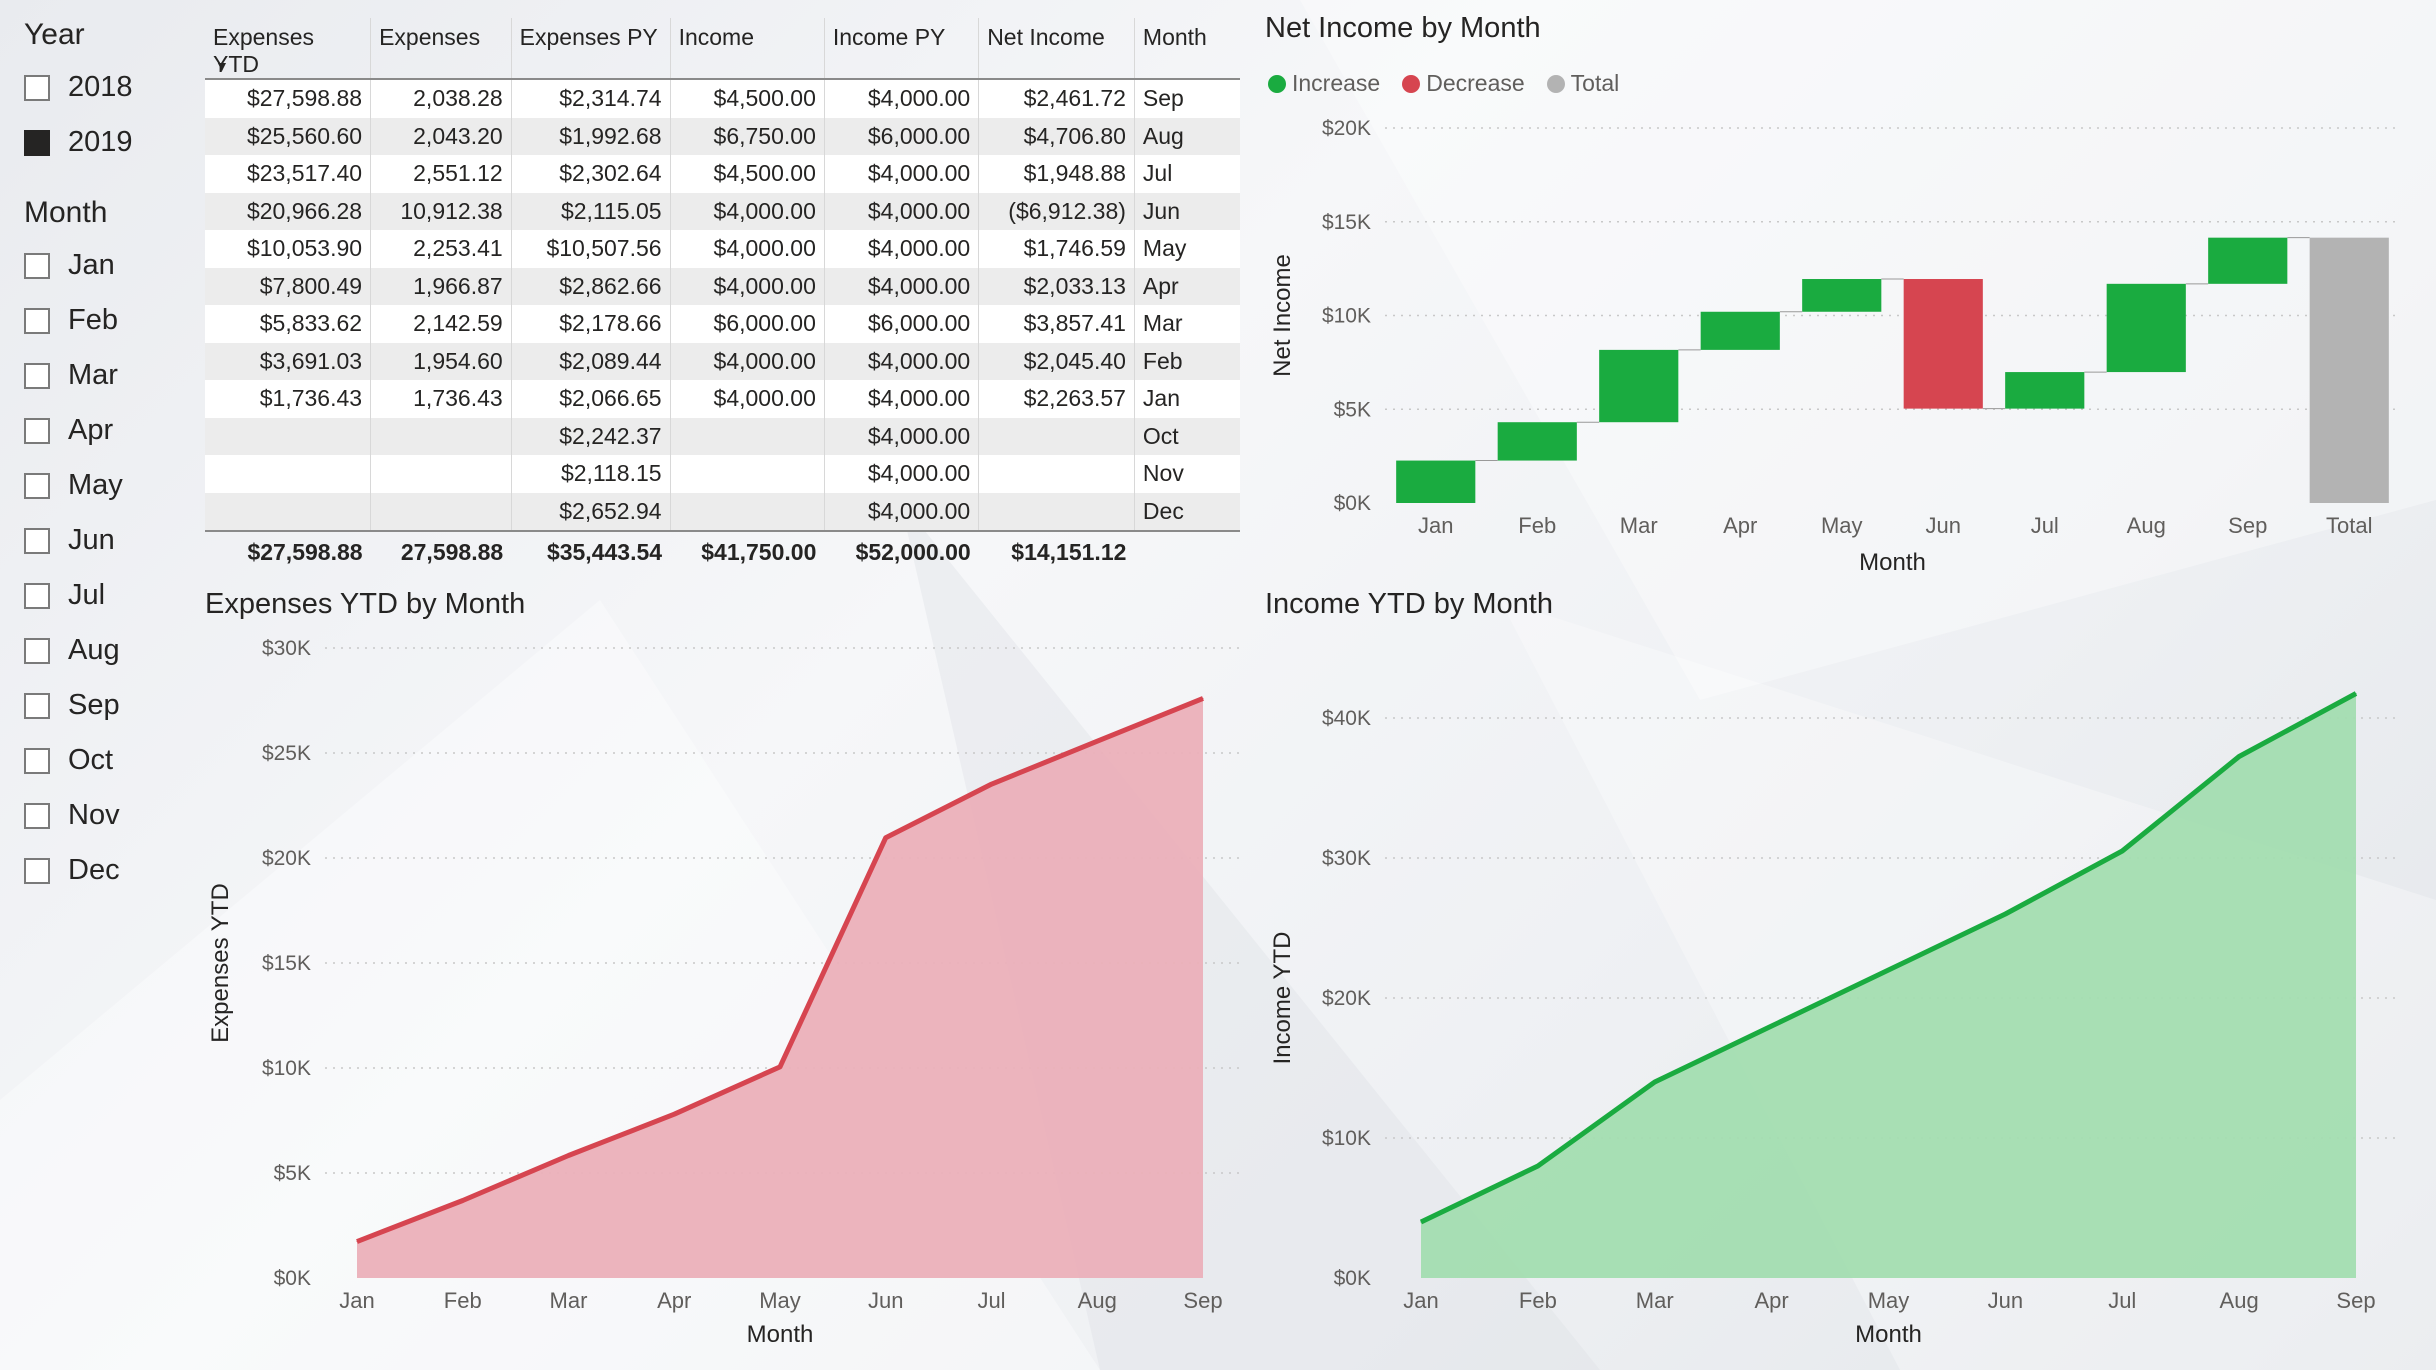 The width and height of the screenshot is (2436, 1370). Describe the element at coordinates (441, 361) in the screenshot. I see `table-cell: 1,954.60` at that location.